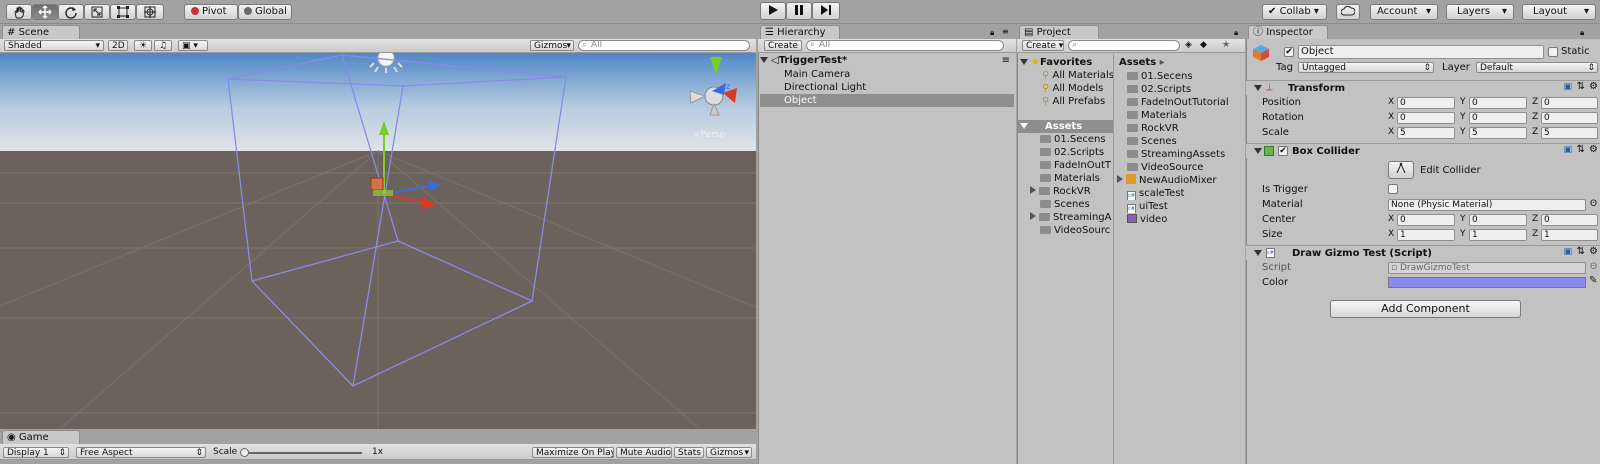 This screenshot has width=1600, height=464. I want to click on size-y-field: 1, so click(1498, 235).